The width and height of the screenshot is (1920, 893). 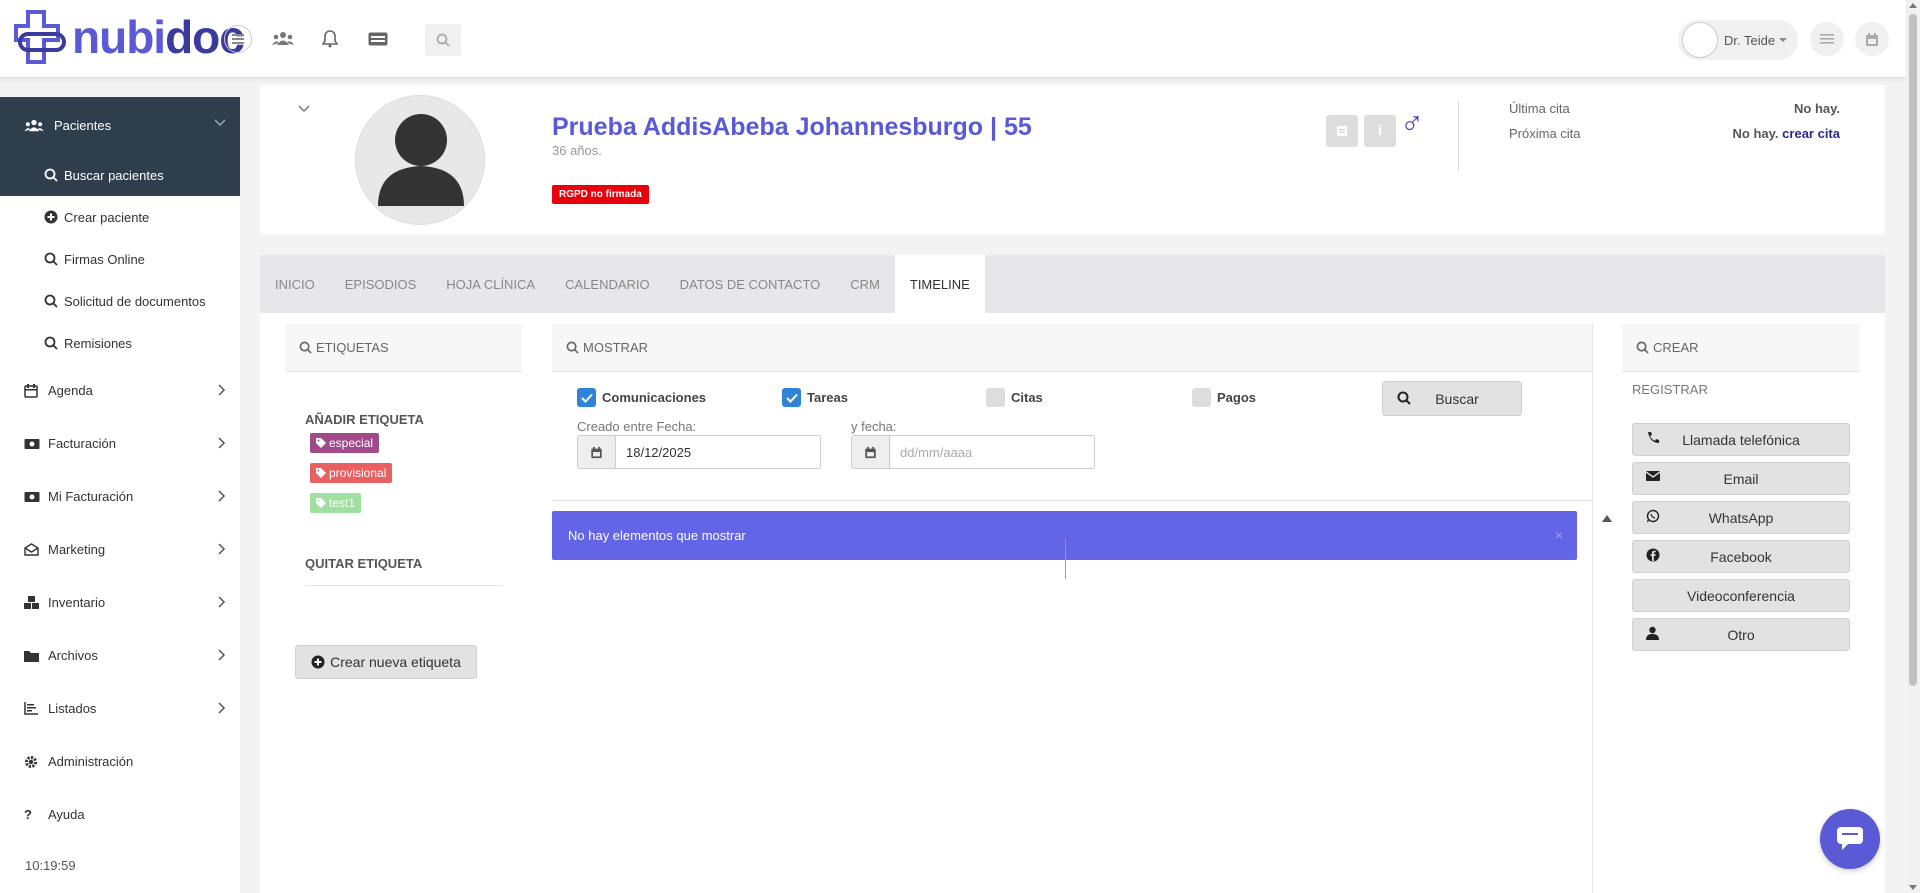 What do you see at coordinates (1872, 39) in the screenshot?
I see `calendar-button` at bounding box center [1872, 39].